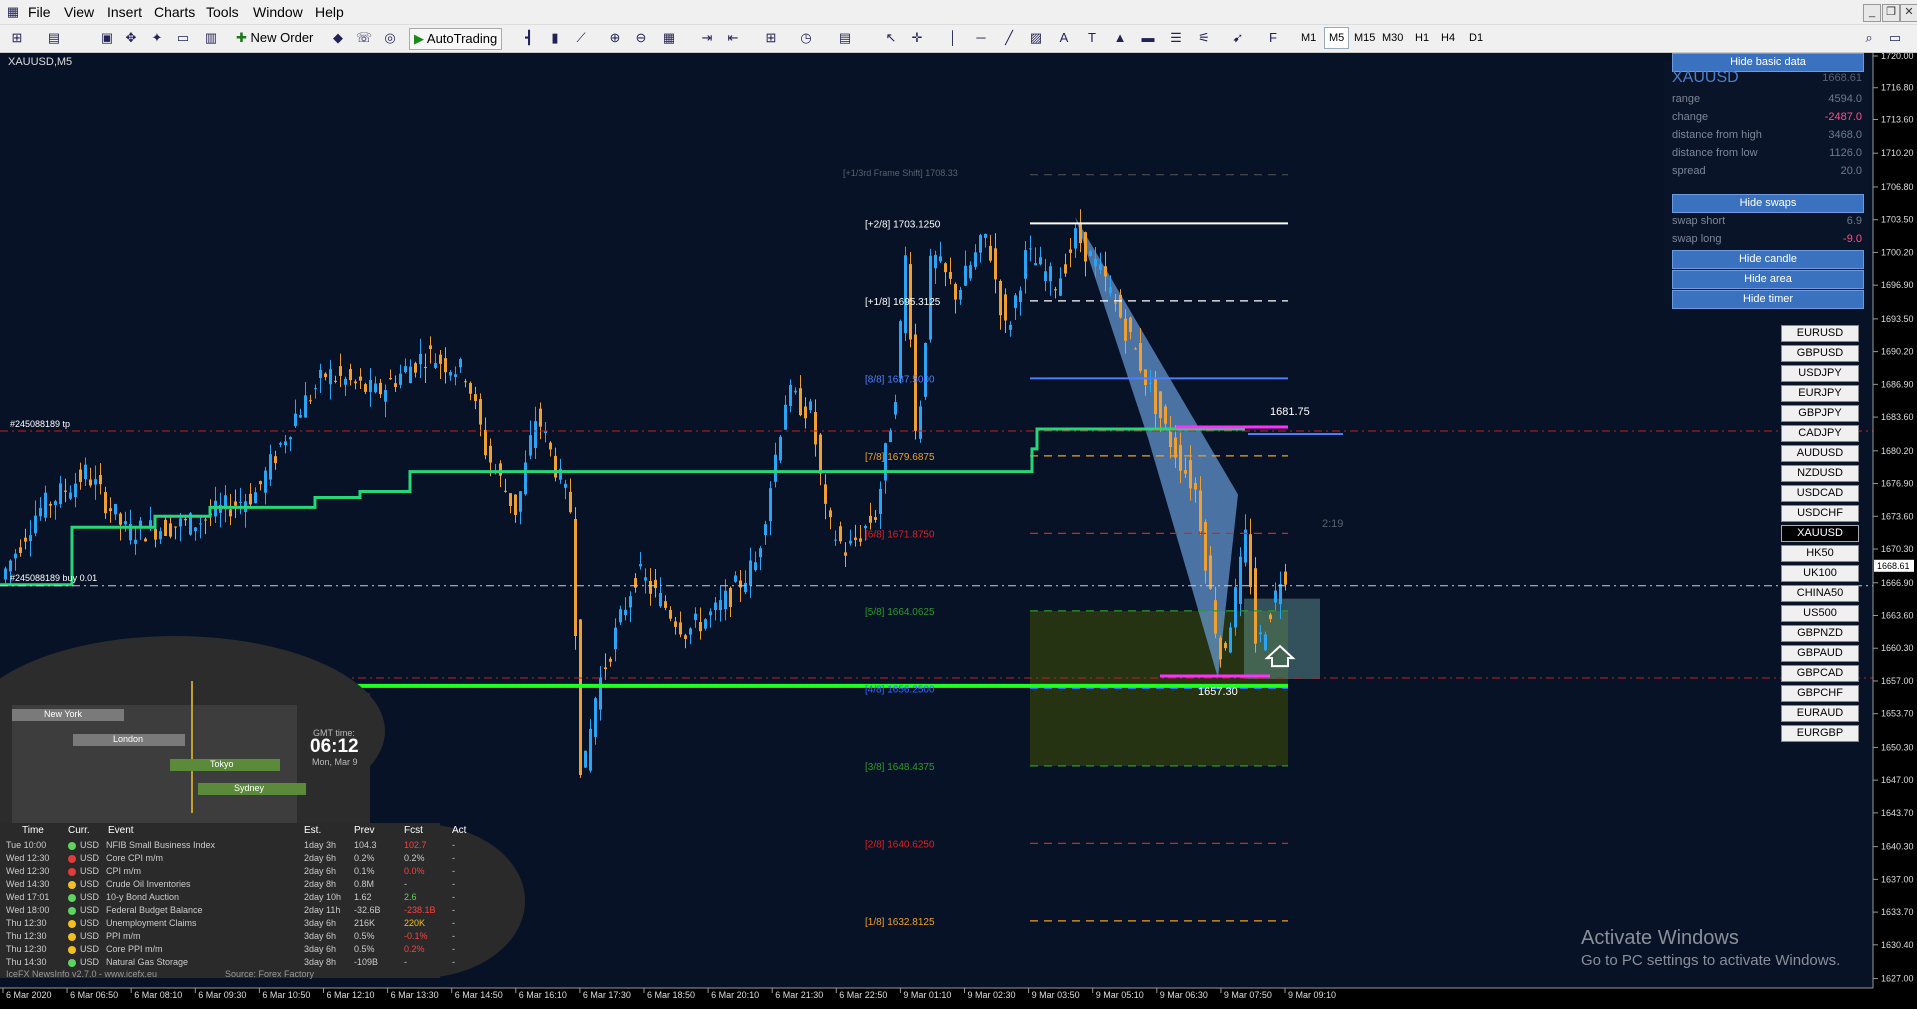 The width and height of the screenshot is (1917, 1009). I want to click on menu-insert: Insert, so click(124, 12).